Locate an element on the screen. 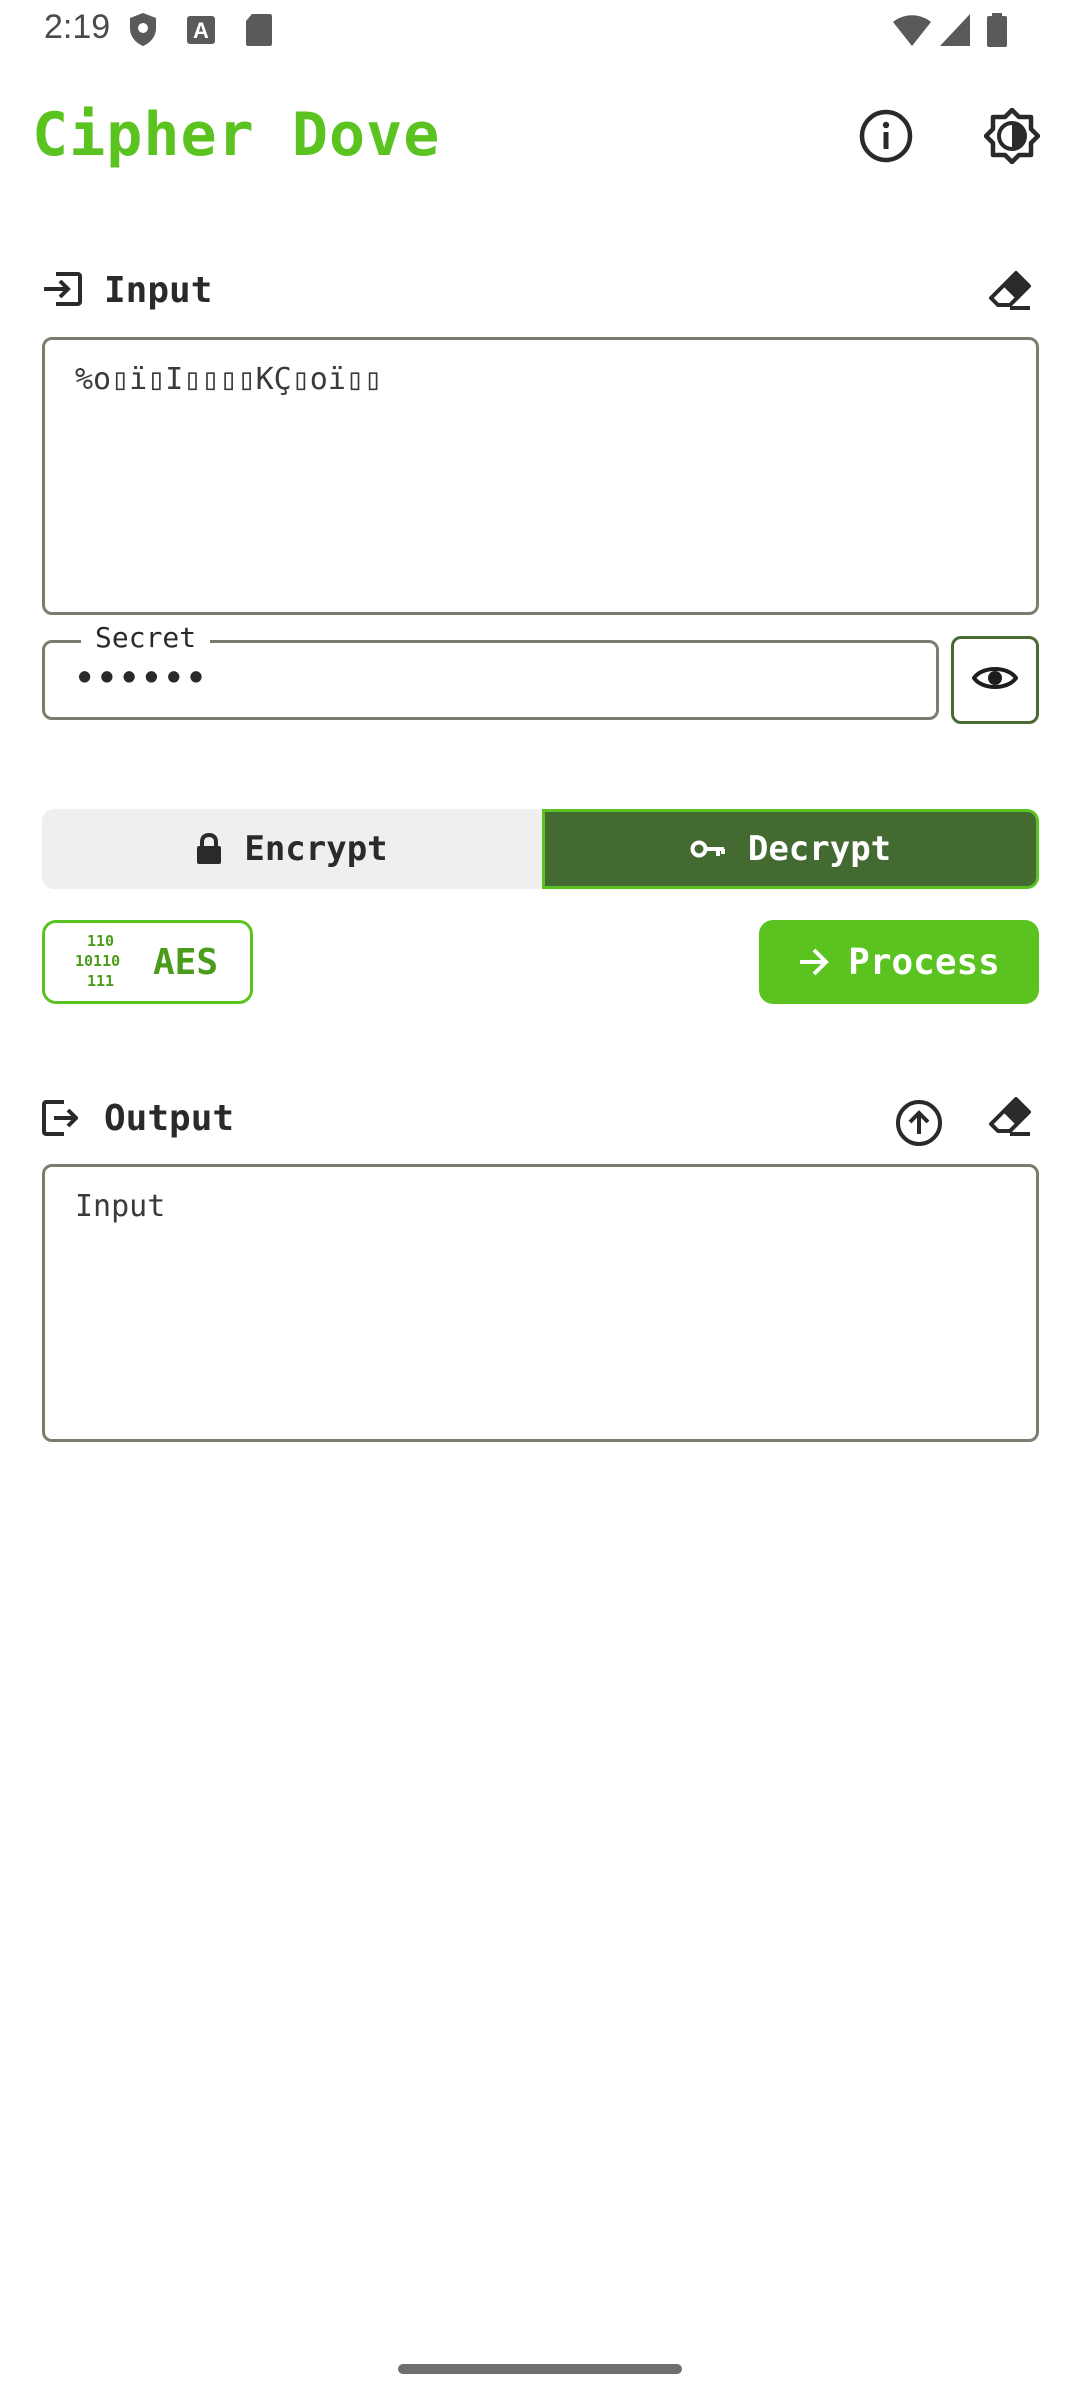 Image resolution: width=1080 pixels, height=2400 pixels. svg-text: 110 is located at coordinates (100, 941).